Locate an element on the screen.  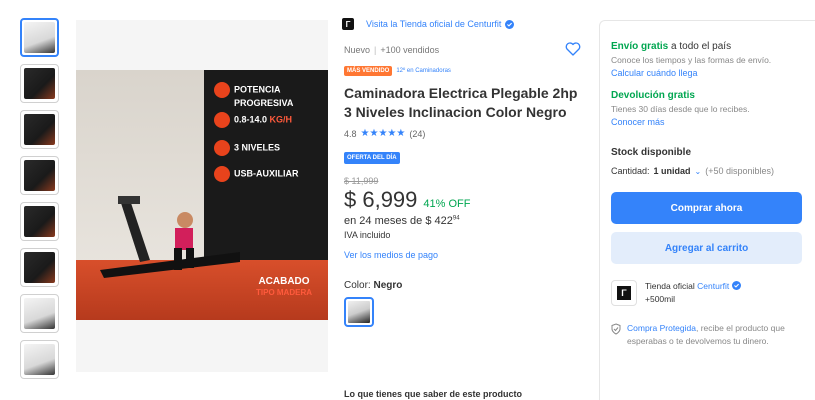
seller-sales: +500mil is located at coordinates (660, 299).